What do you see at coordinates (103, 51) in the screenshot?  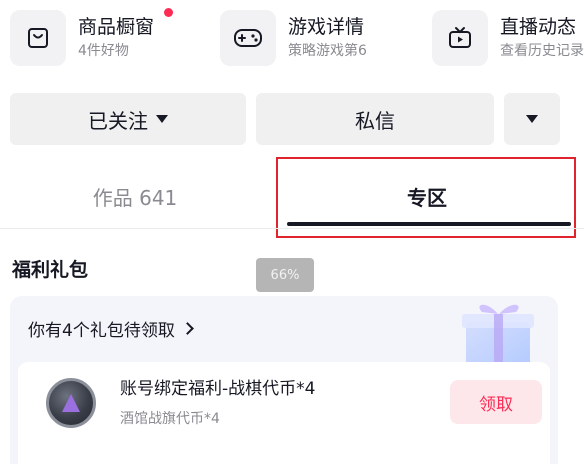 I see `shortcut-subtitle: 4件好物` at bounding box center [103, 51].